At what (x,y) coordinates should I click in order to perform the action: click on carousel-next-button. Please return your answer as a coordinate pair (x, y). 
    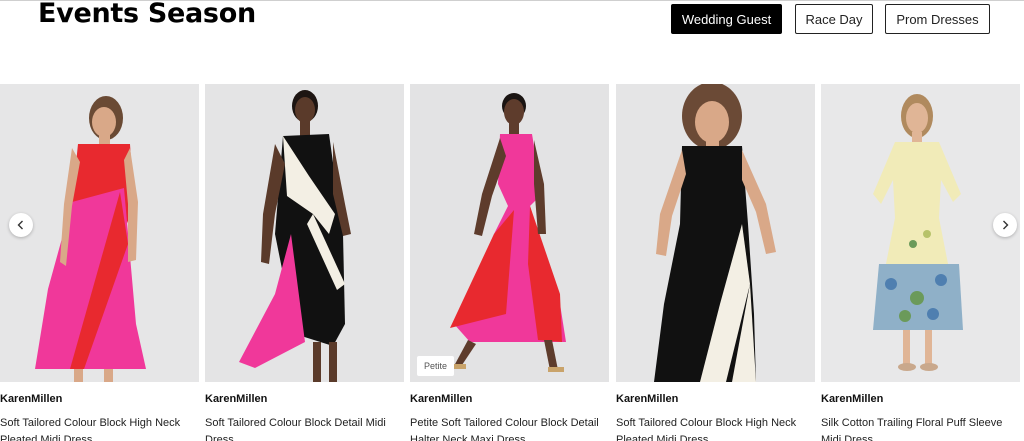
    Looking at the image, I should click on (1005, 225).